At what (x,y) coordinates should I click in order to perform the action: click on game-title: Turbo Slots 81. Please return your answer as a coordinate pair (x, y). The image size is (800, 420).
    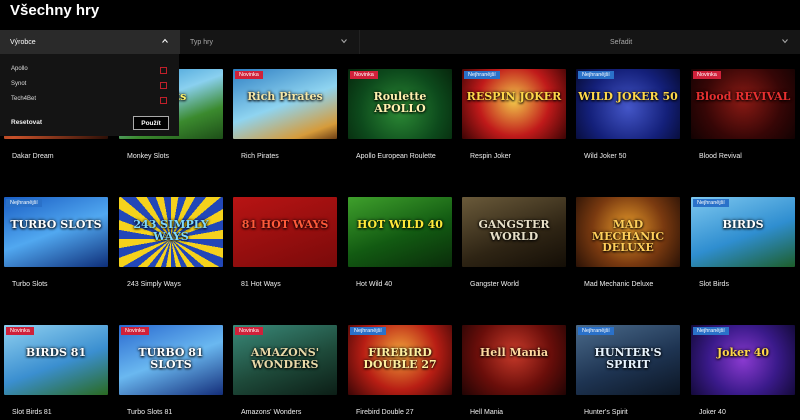
    Looking at the image, I should click on (175, 412).